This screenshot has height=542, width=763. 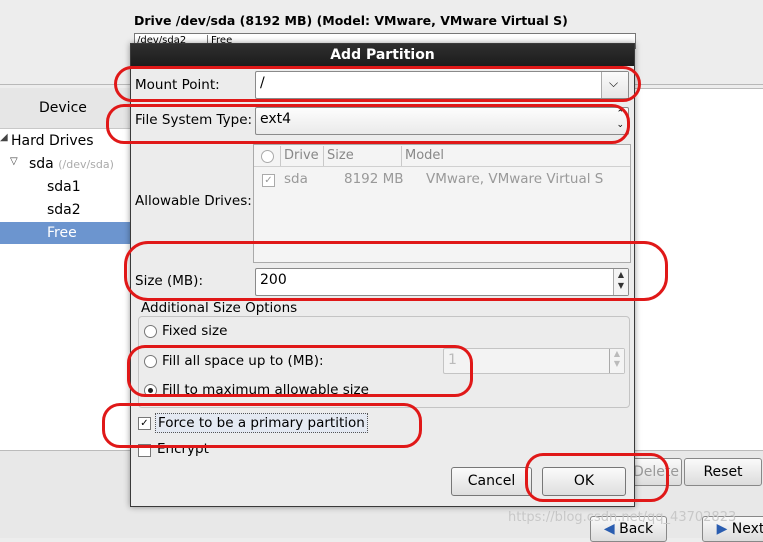 What do you see at coordinates (276, 119) in the screenshot?
I see `fs-type-value: ext4` at bounding box center [276, 119].